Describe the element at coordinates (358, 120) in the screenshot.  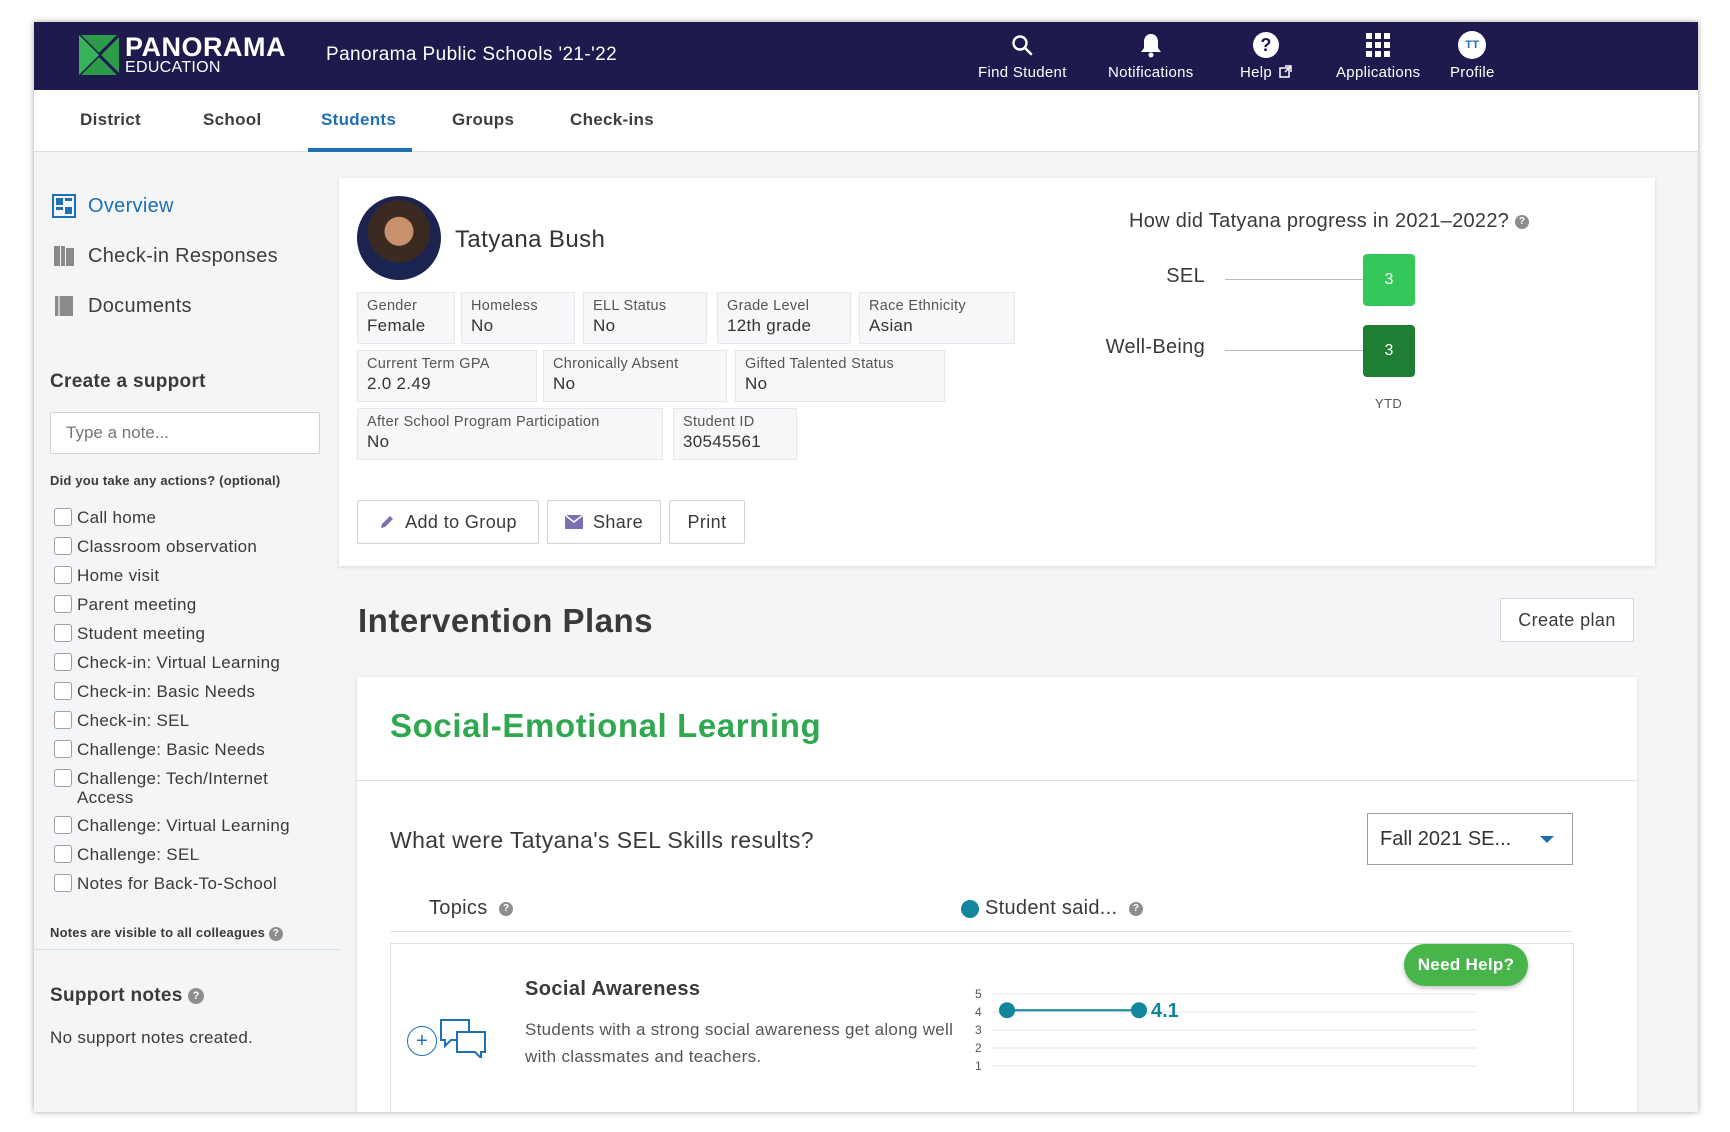
I see `tab-students: Students` at that location.